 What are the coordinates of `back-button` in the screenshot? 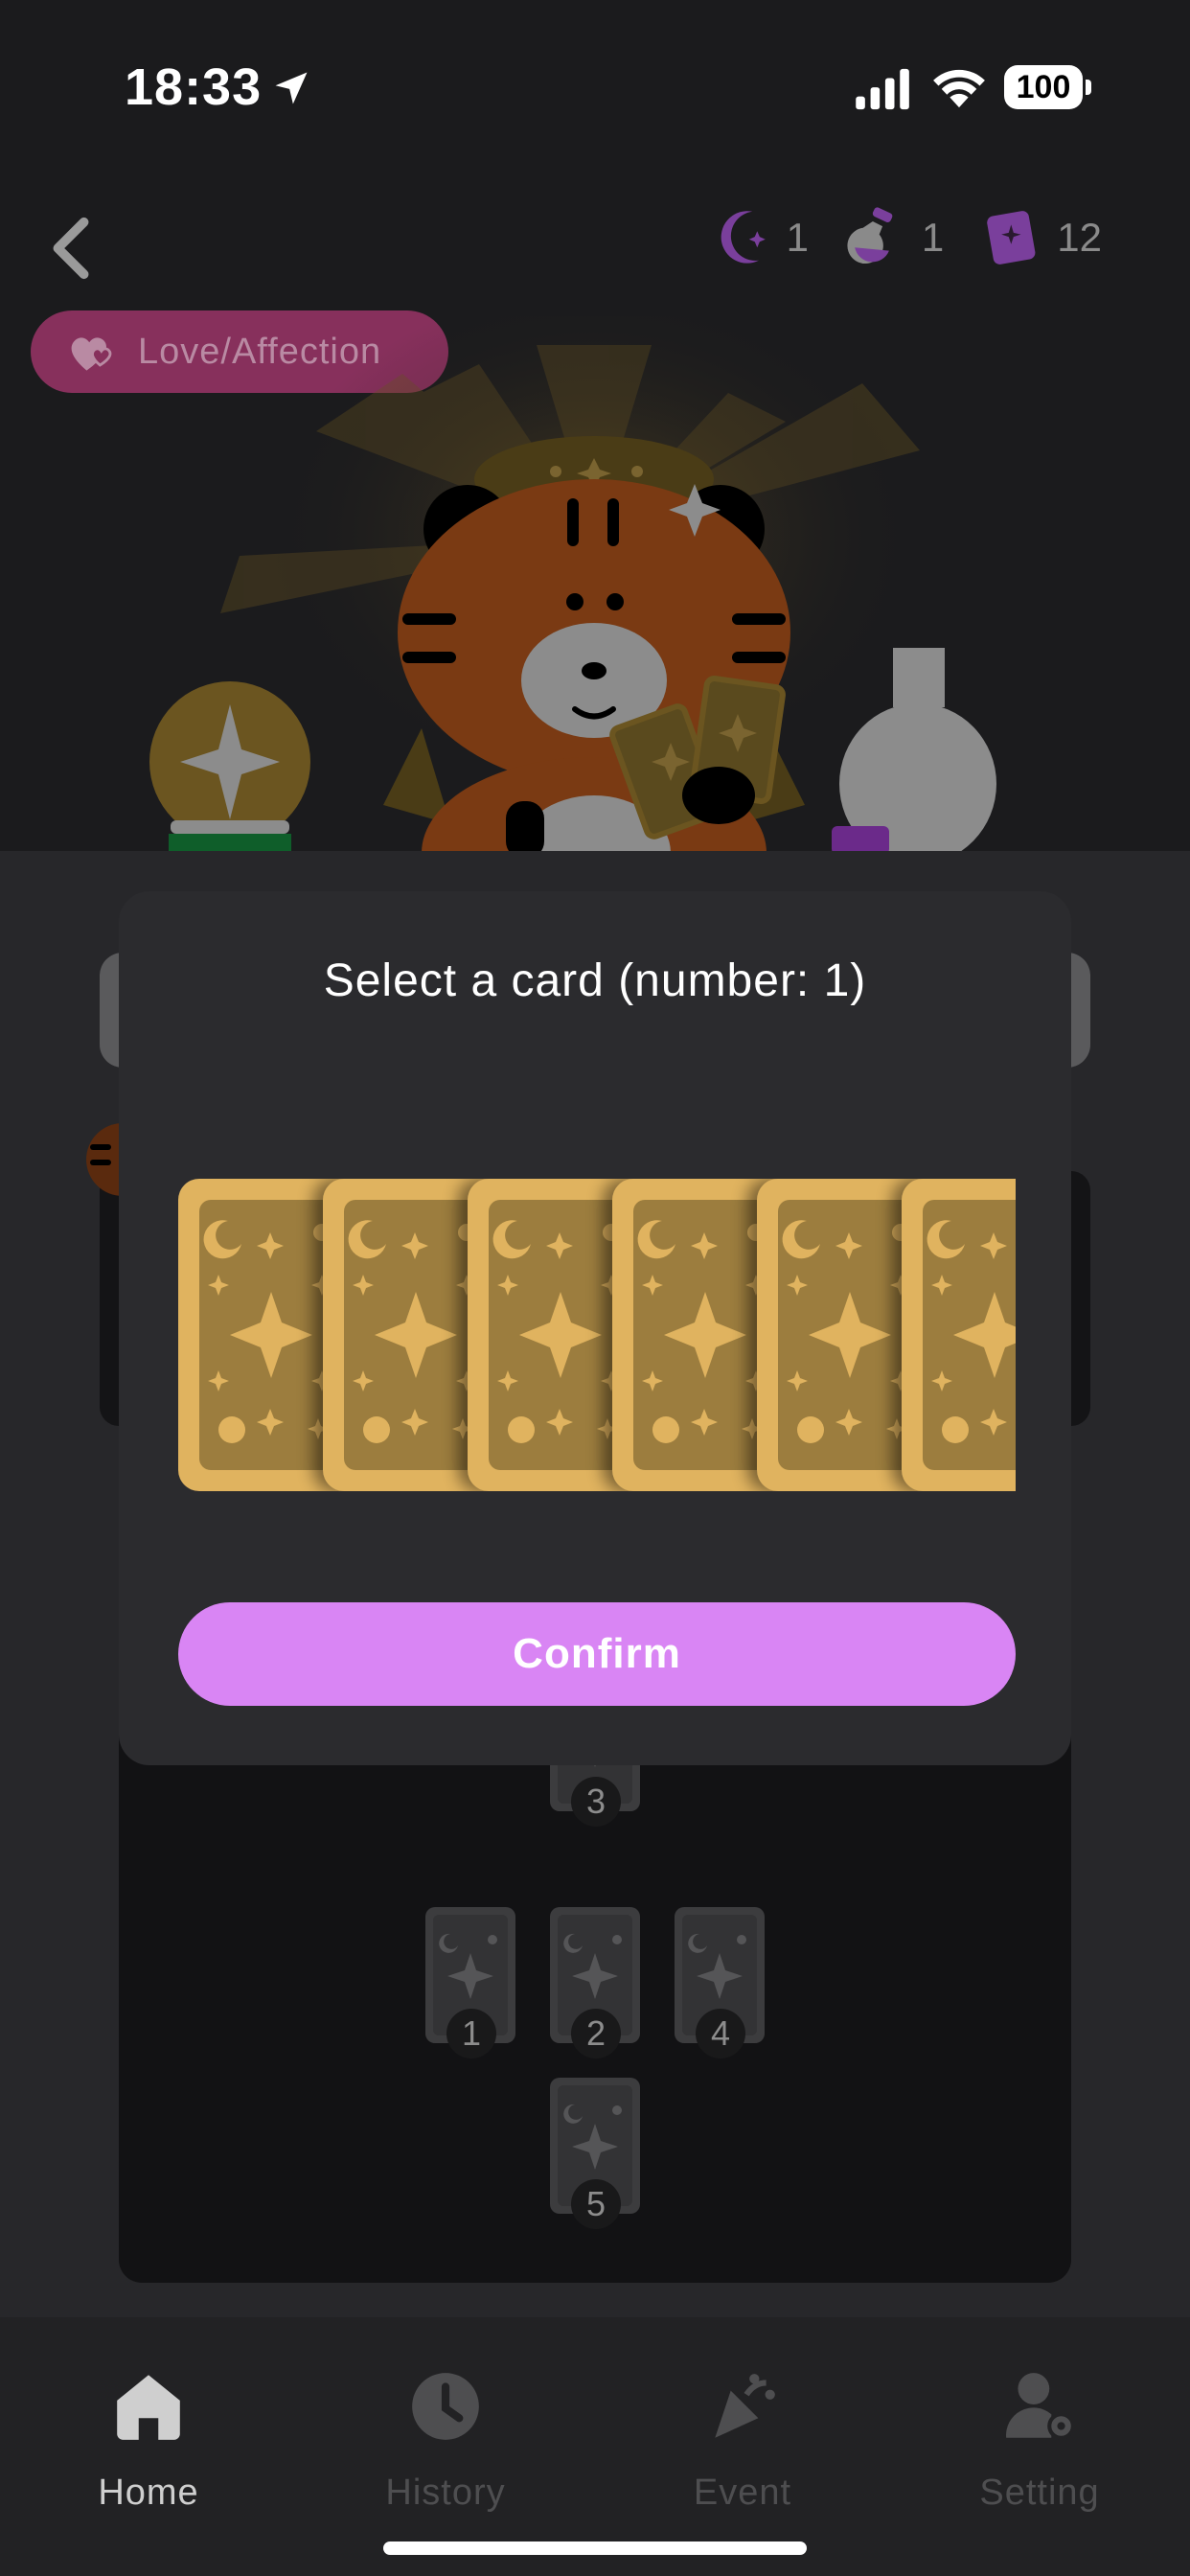 It's located at (71, 248).